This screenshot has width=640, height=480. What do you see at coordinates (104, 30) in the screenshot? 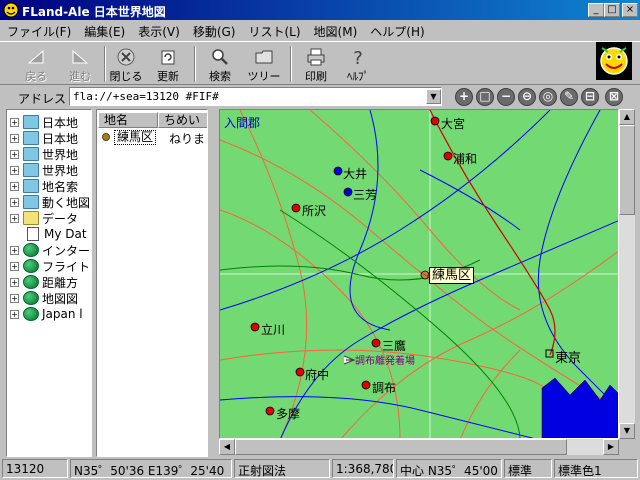
I see `menu-edit: 編集(E)` at bounding box center [104, 30].